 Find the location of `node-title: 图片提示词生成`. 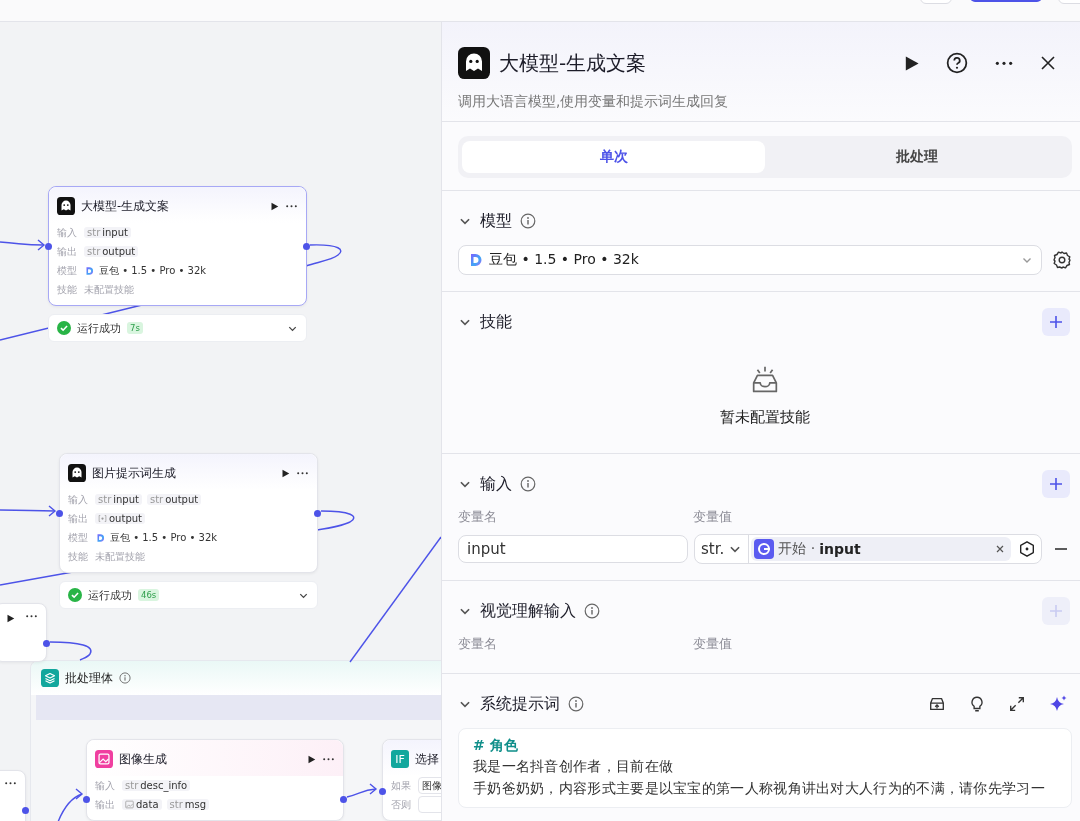

node-title: 图片提示词生成 is located at coordinates (134, 473).